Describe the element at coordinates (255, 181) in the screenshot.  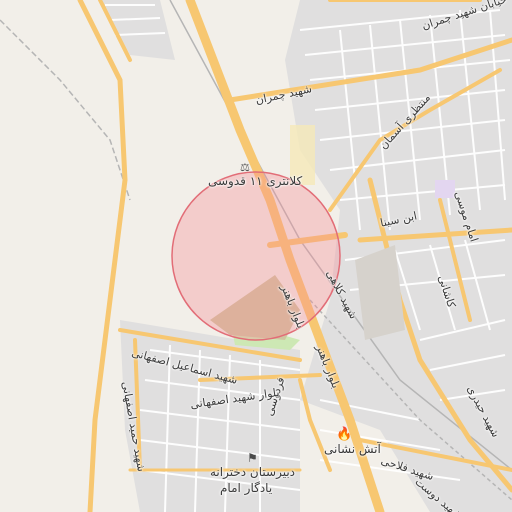
I see `poi-label-police: کلانتری ۱۱ قدوسی` at that location.